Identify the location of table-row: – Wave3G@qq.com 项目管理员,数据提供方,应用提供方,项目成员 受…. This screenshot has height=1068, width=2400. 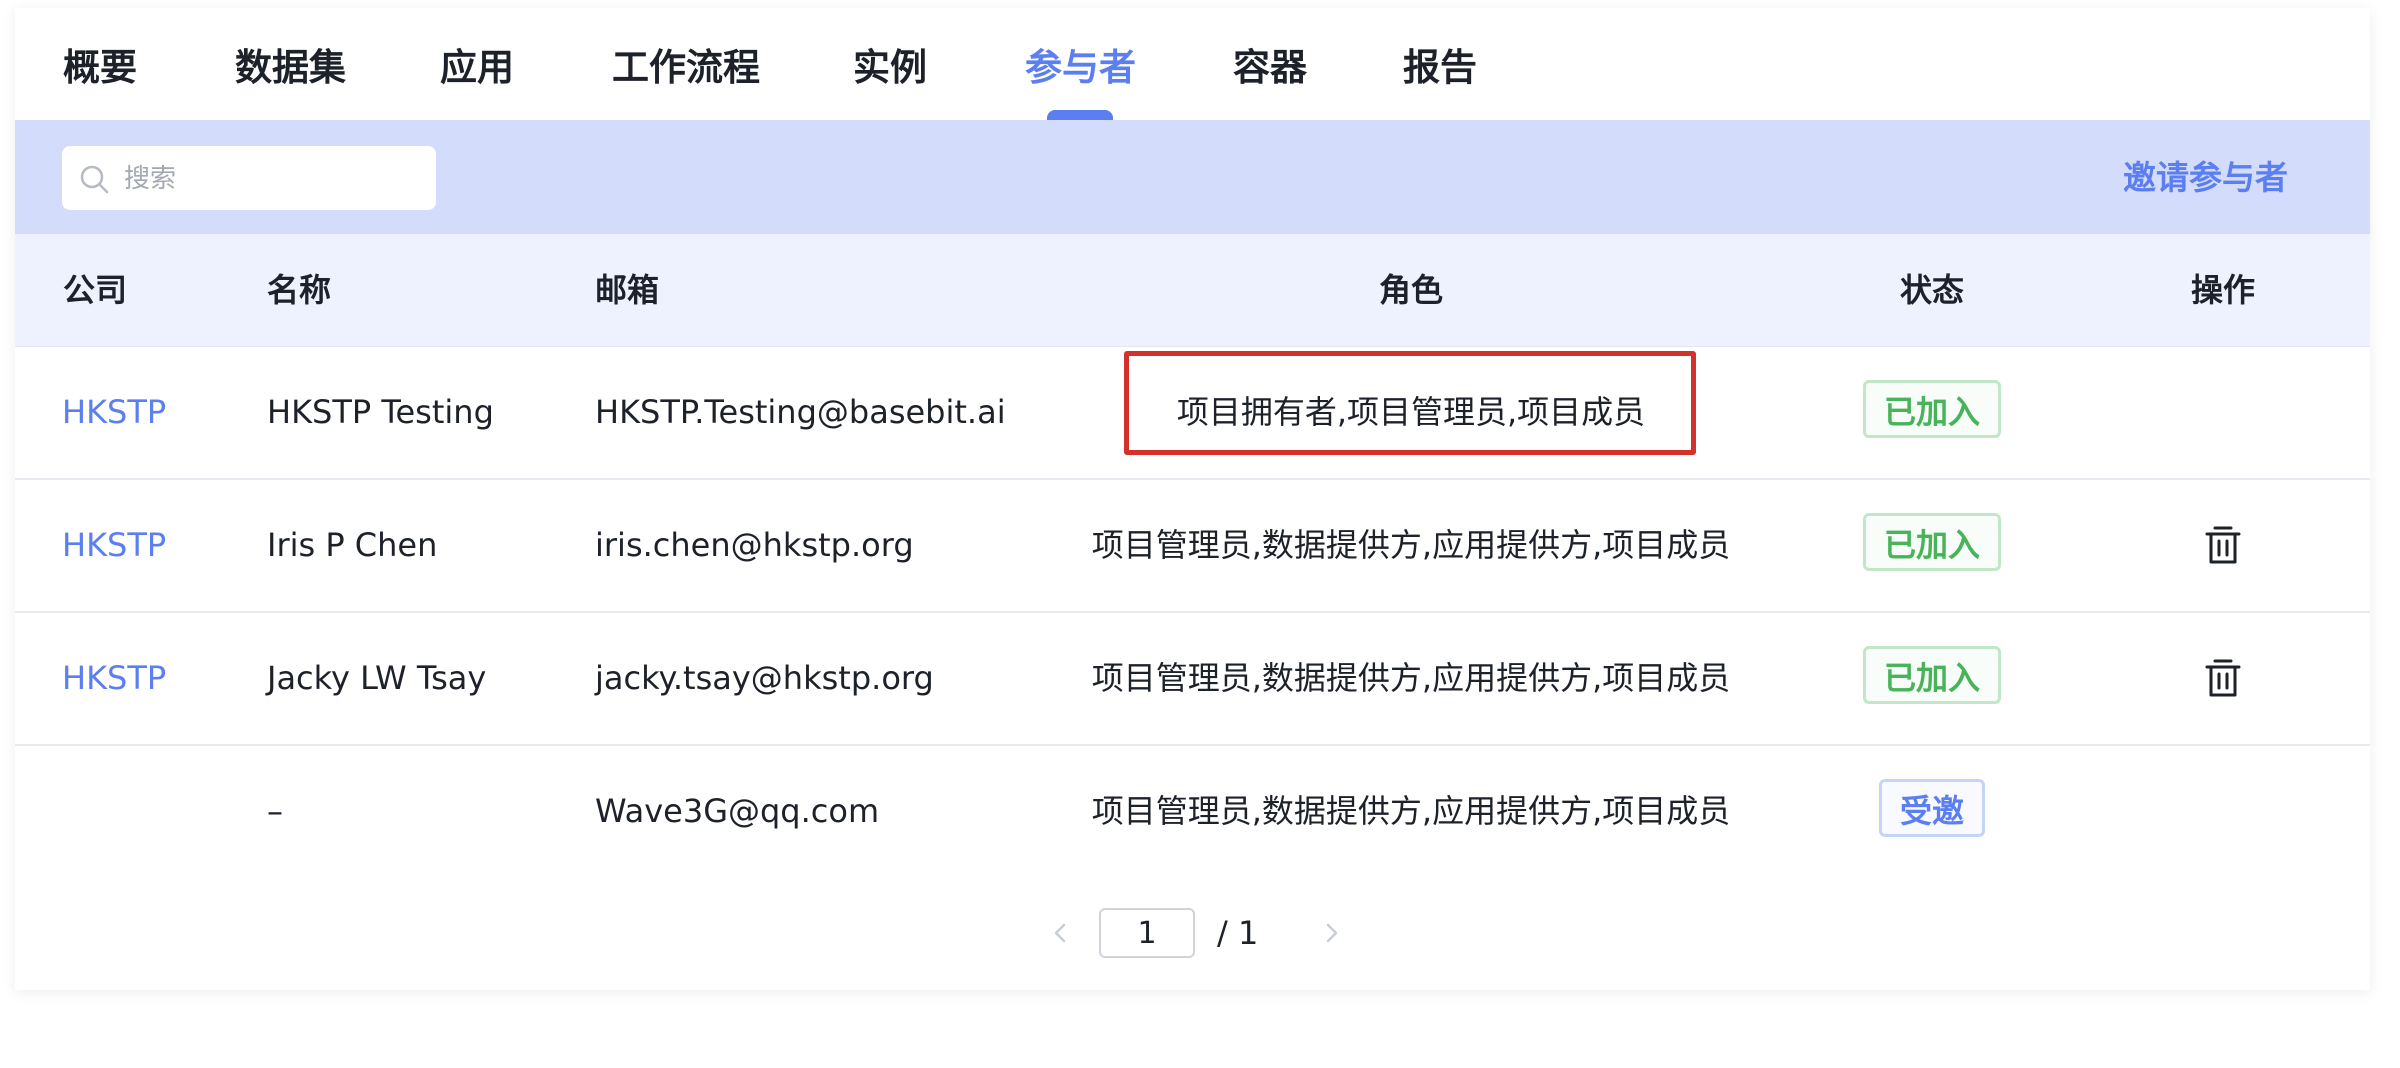
(1192, 811).